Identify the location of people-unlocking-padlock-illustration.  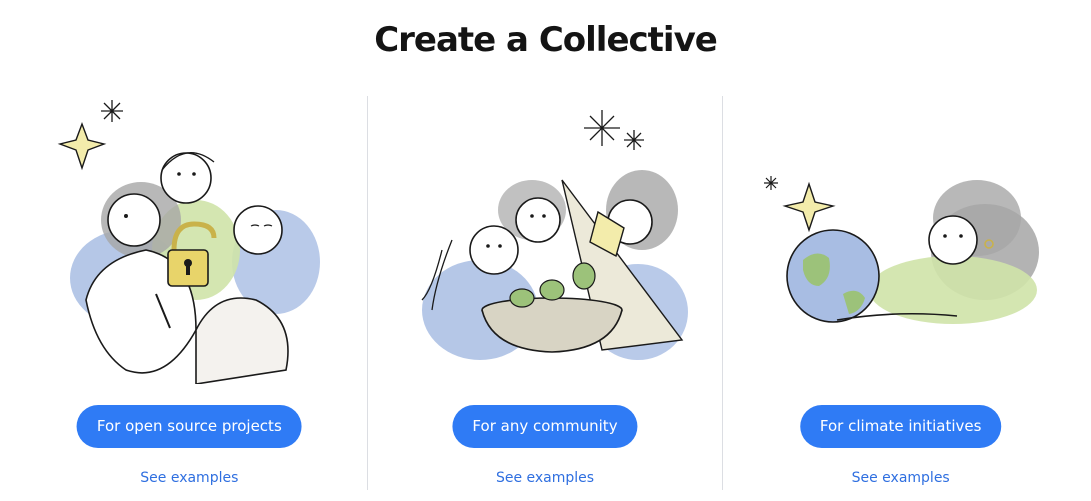
(188, 242).